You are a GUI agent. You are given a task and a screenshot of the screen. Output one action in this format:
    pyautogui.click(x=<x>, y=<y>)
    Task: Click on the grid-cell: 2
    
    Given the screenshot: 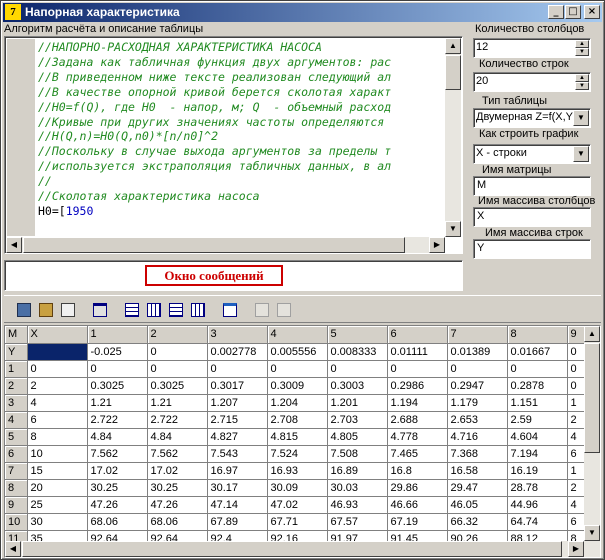 What is the action you would take?
    pyautogui.click(x=57, y=386)
    